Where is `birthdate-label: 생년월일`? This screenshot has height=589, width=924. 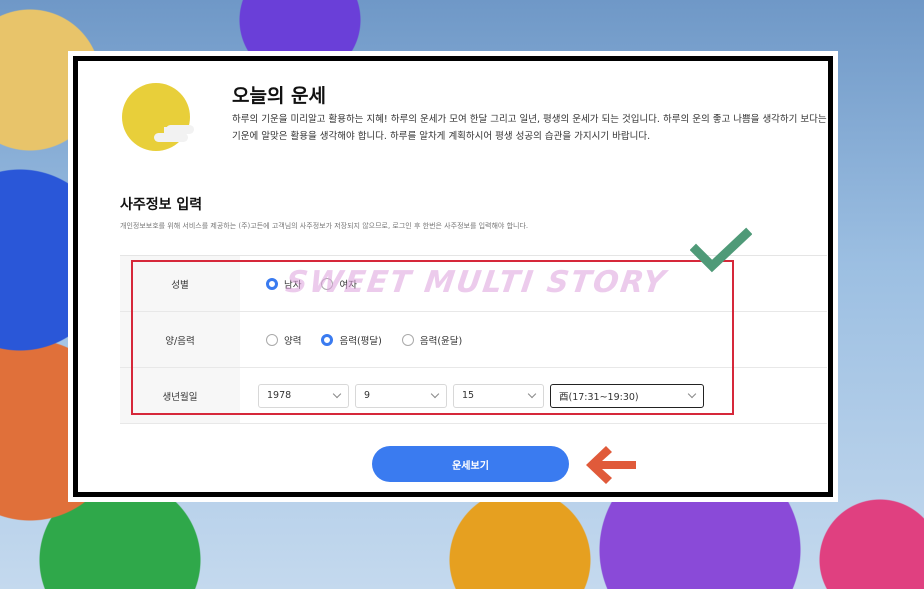
birthdate-label: 생년월일 is located at coordinates (180, 395).